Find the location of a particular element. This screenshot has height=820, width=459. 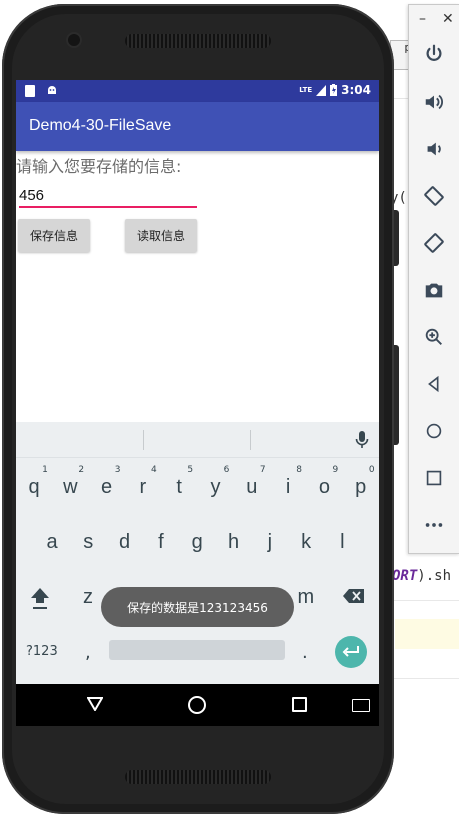

phone-power-key is located at coordinates (396, 238).